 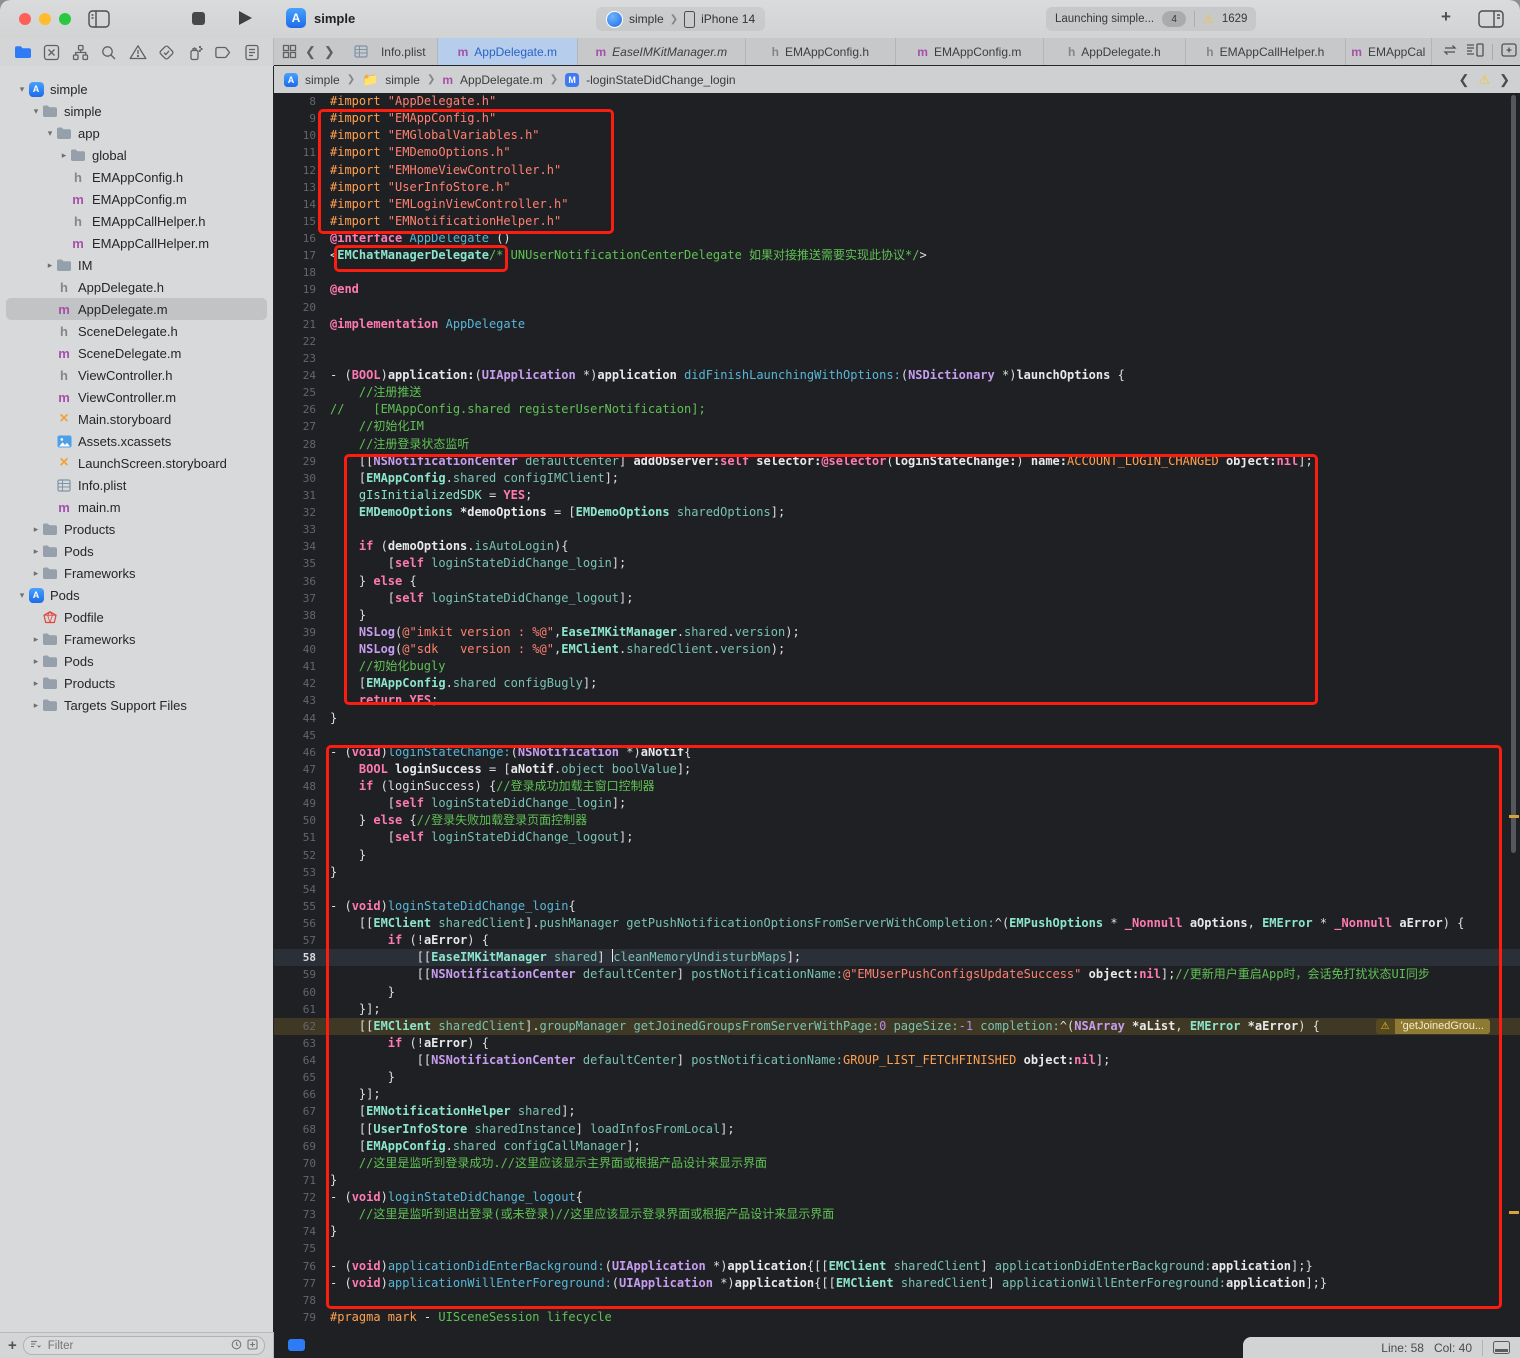 What do you see at coordinates (136, 661) in the screenshot?
I see `sidebar-file-row: ▸ Pods` at bounding box center [136, 661].